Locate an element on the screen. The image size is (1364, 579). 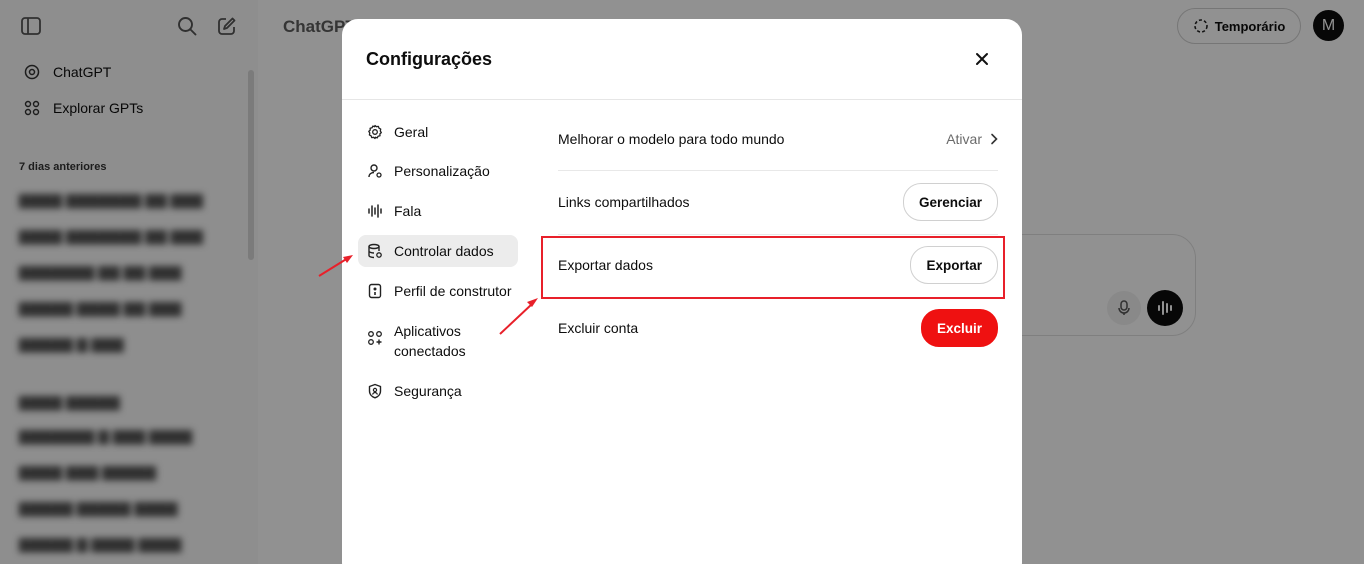
tab-personalization: Personalização is located at coordinates (438, 171).